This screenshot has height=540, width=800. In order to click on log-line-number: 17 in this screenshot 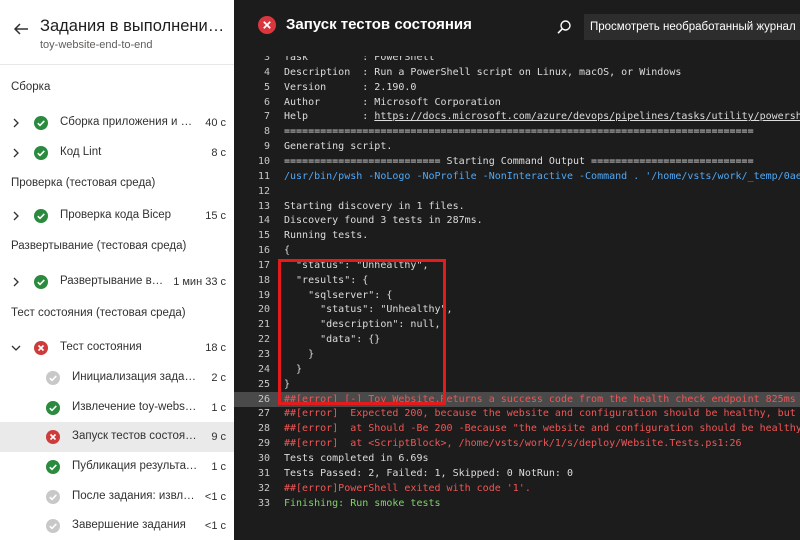, I will do `click(263, 265)`.